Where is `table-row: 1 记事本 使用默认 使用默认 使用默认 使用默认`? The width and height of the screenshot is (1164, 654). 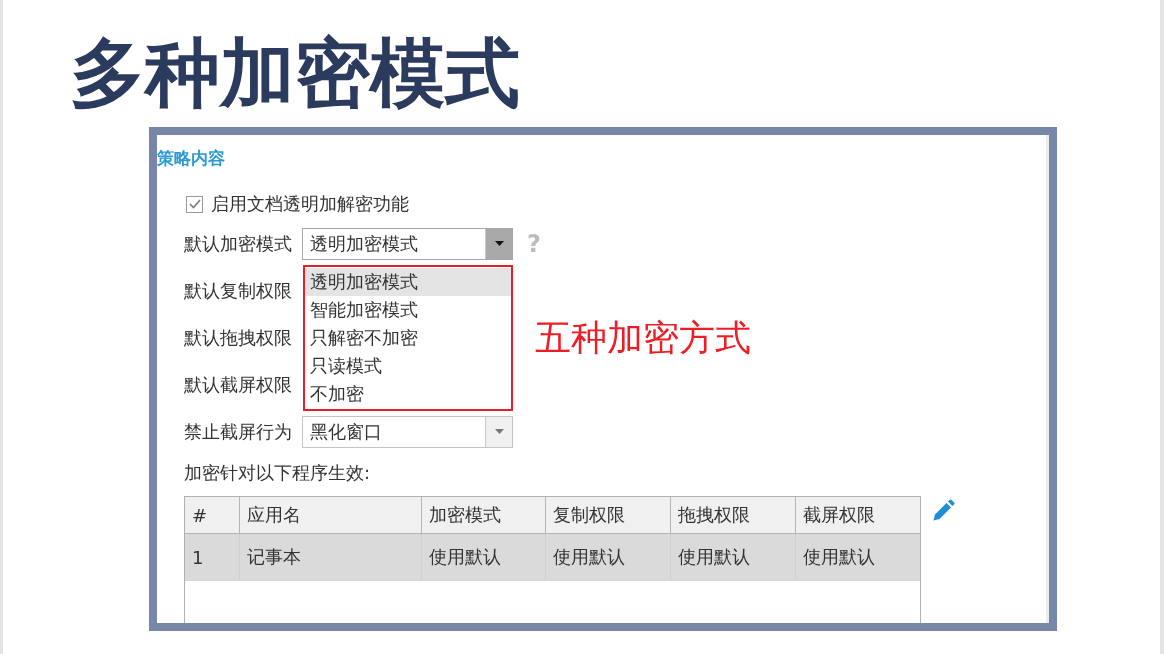 table-row: 1 记事本 使用默认 使用默认 使用默认 使用默认 is located at coordinates (552, 557).